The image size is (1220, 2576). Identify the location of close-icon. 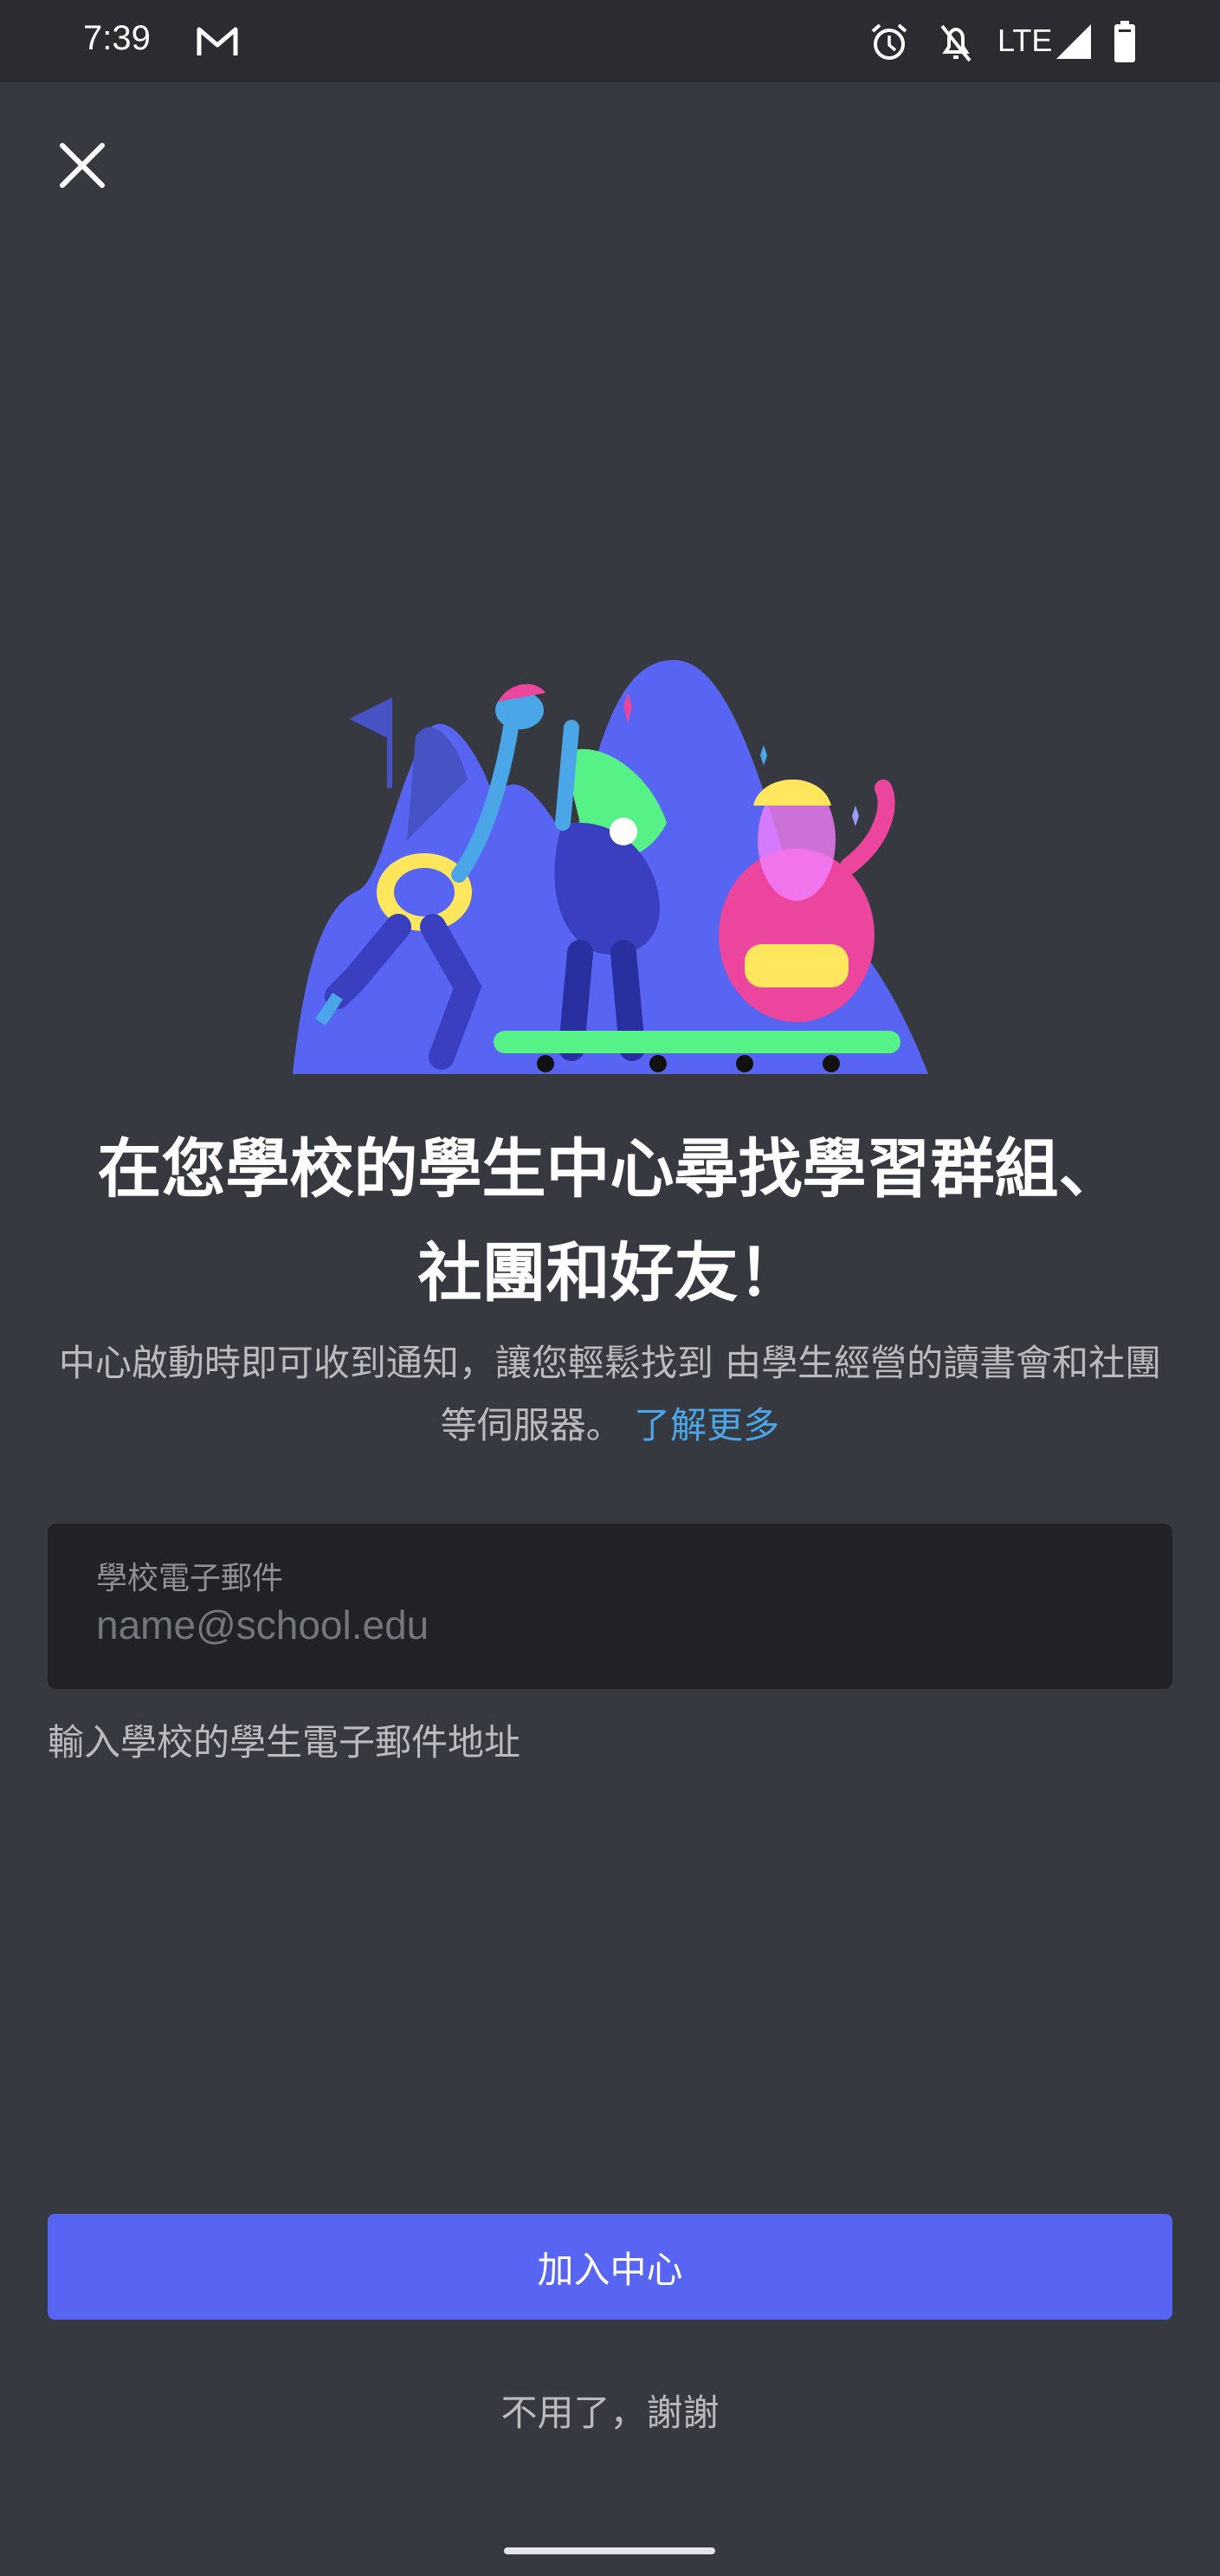
(82, 165).